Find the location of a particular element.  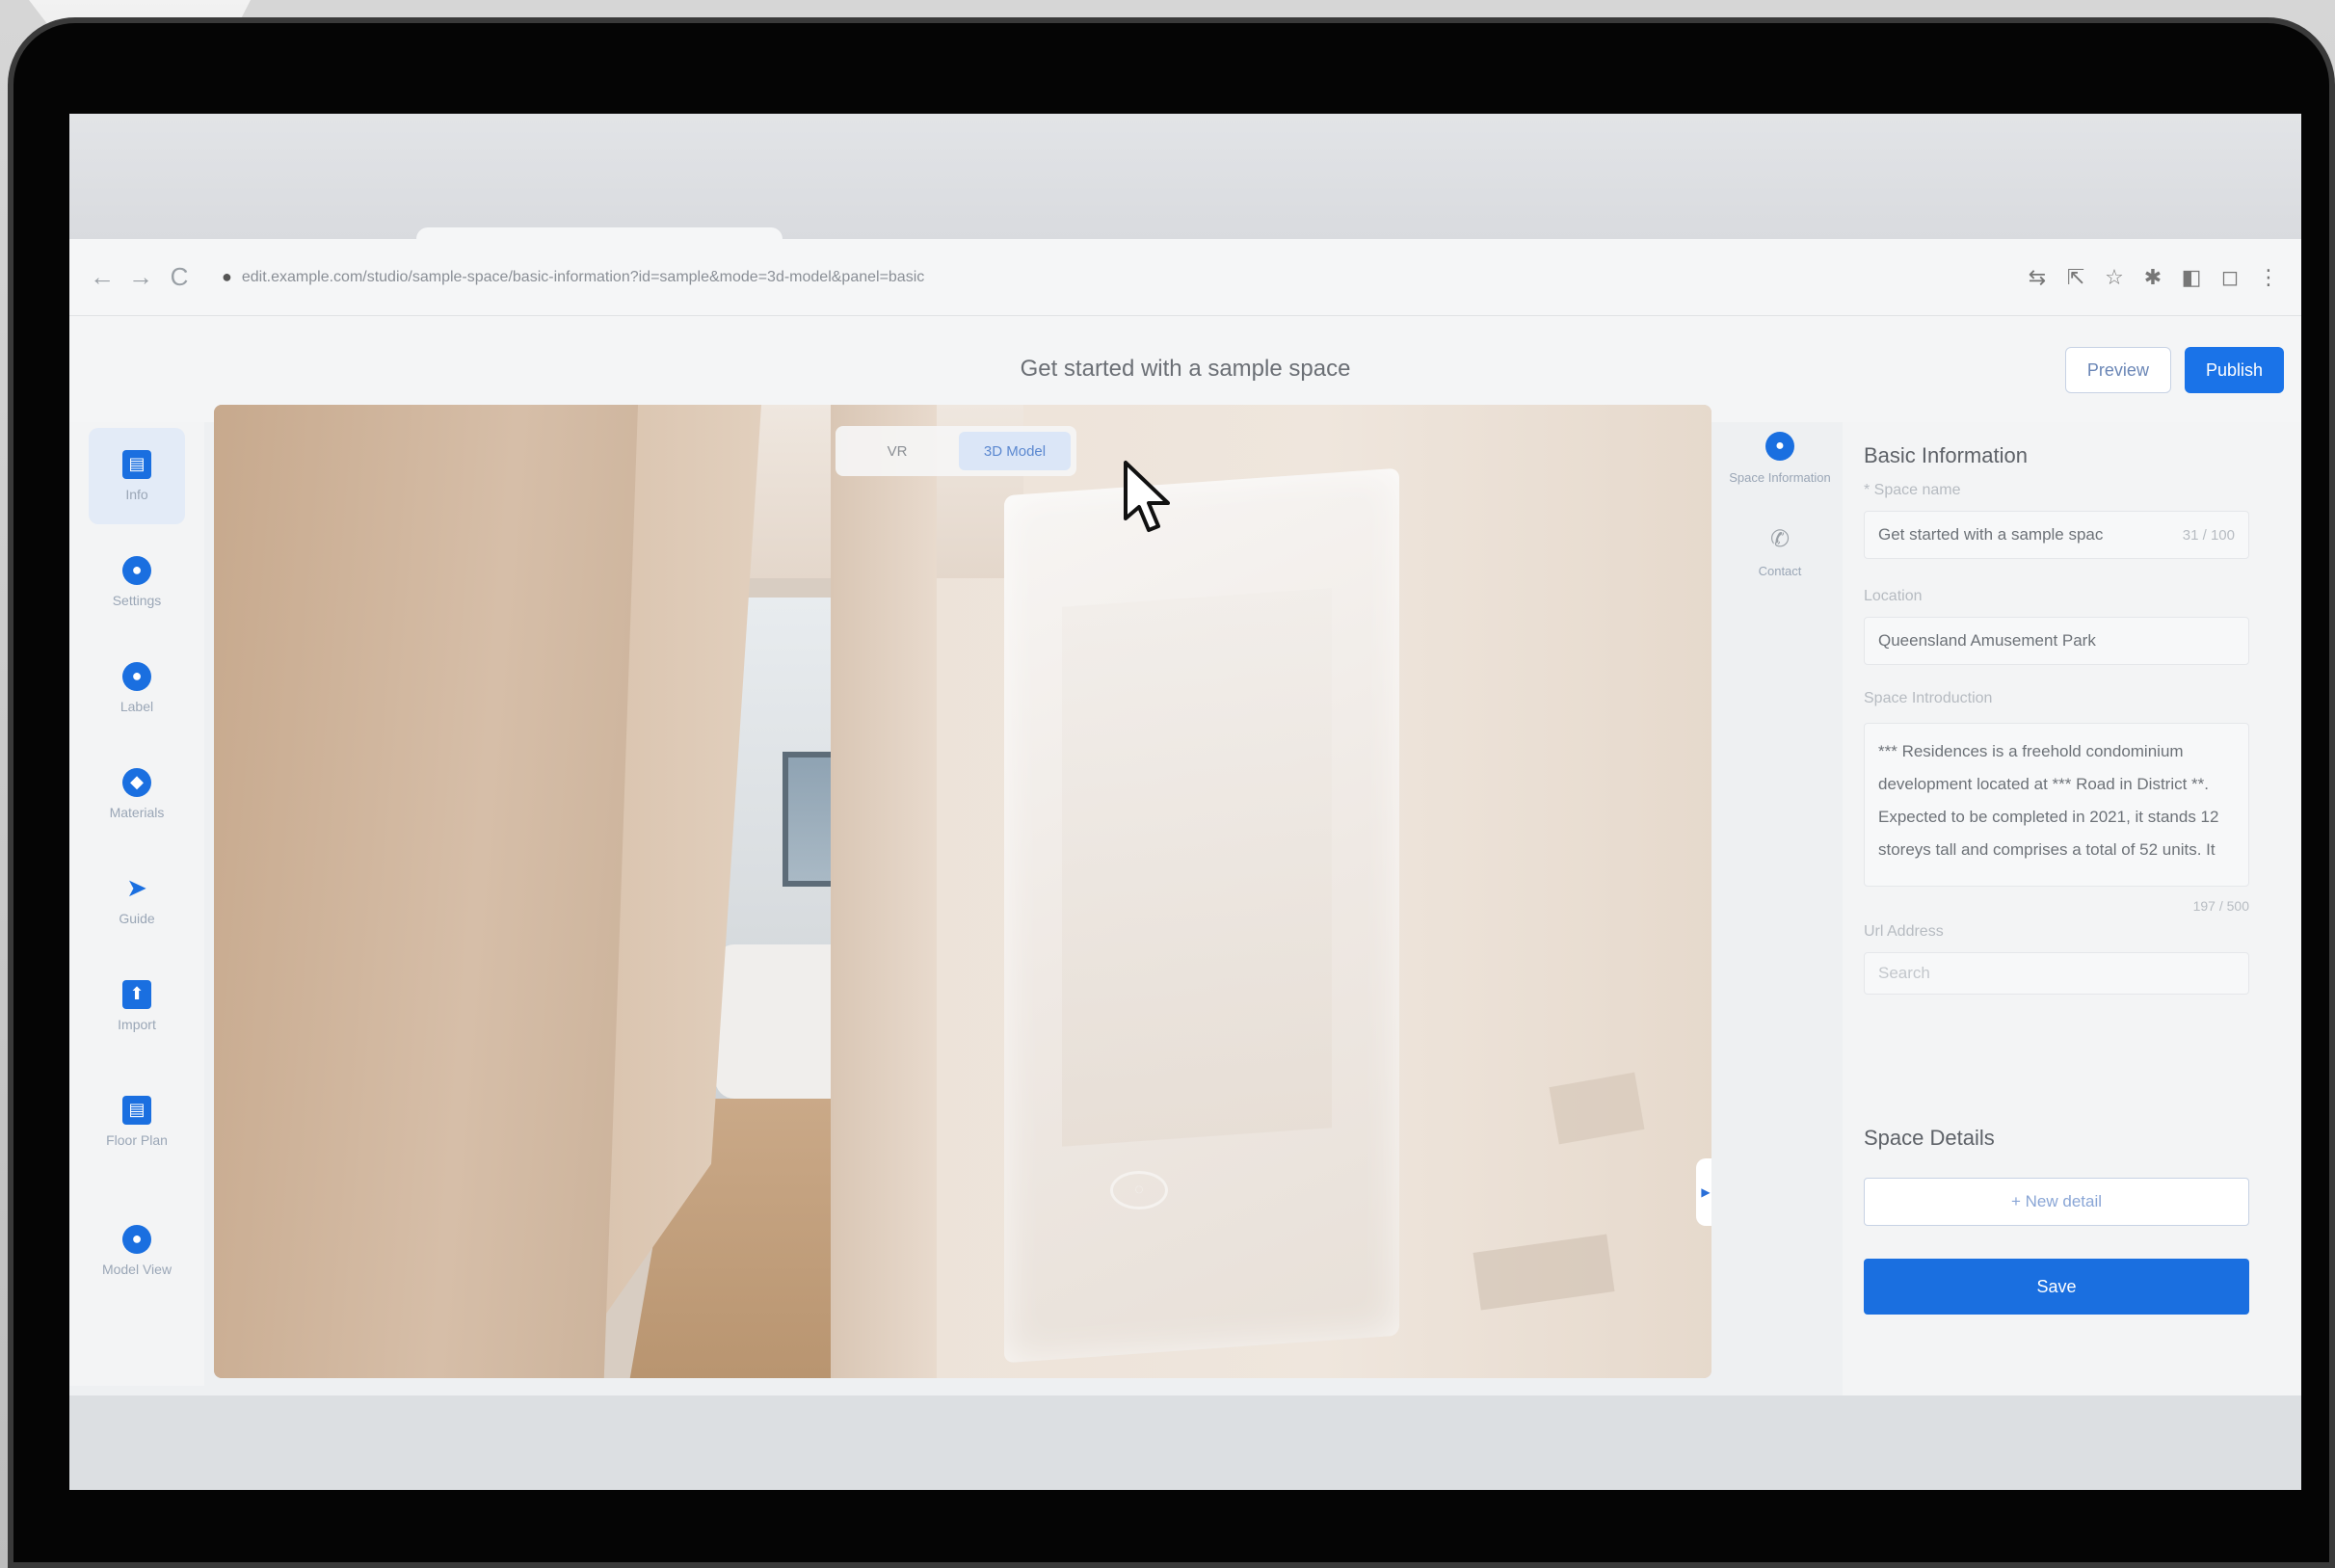

cast-icon: ⇆ is located at coordinates (2037, 278).